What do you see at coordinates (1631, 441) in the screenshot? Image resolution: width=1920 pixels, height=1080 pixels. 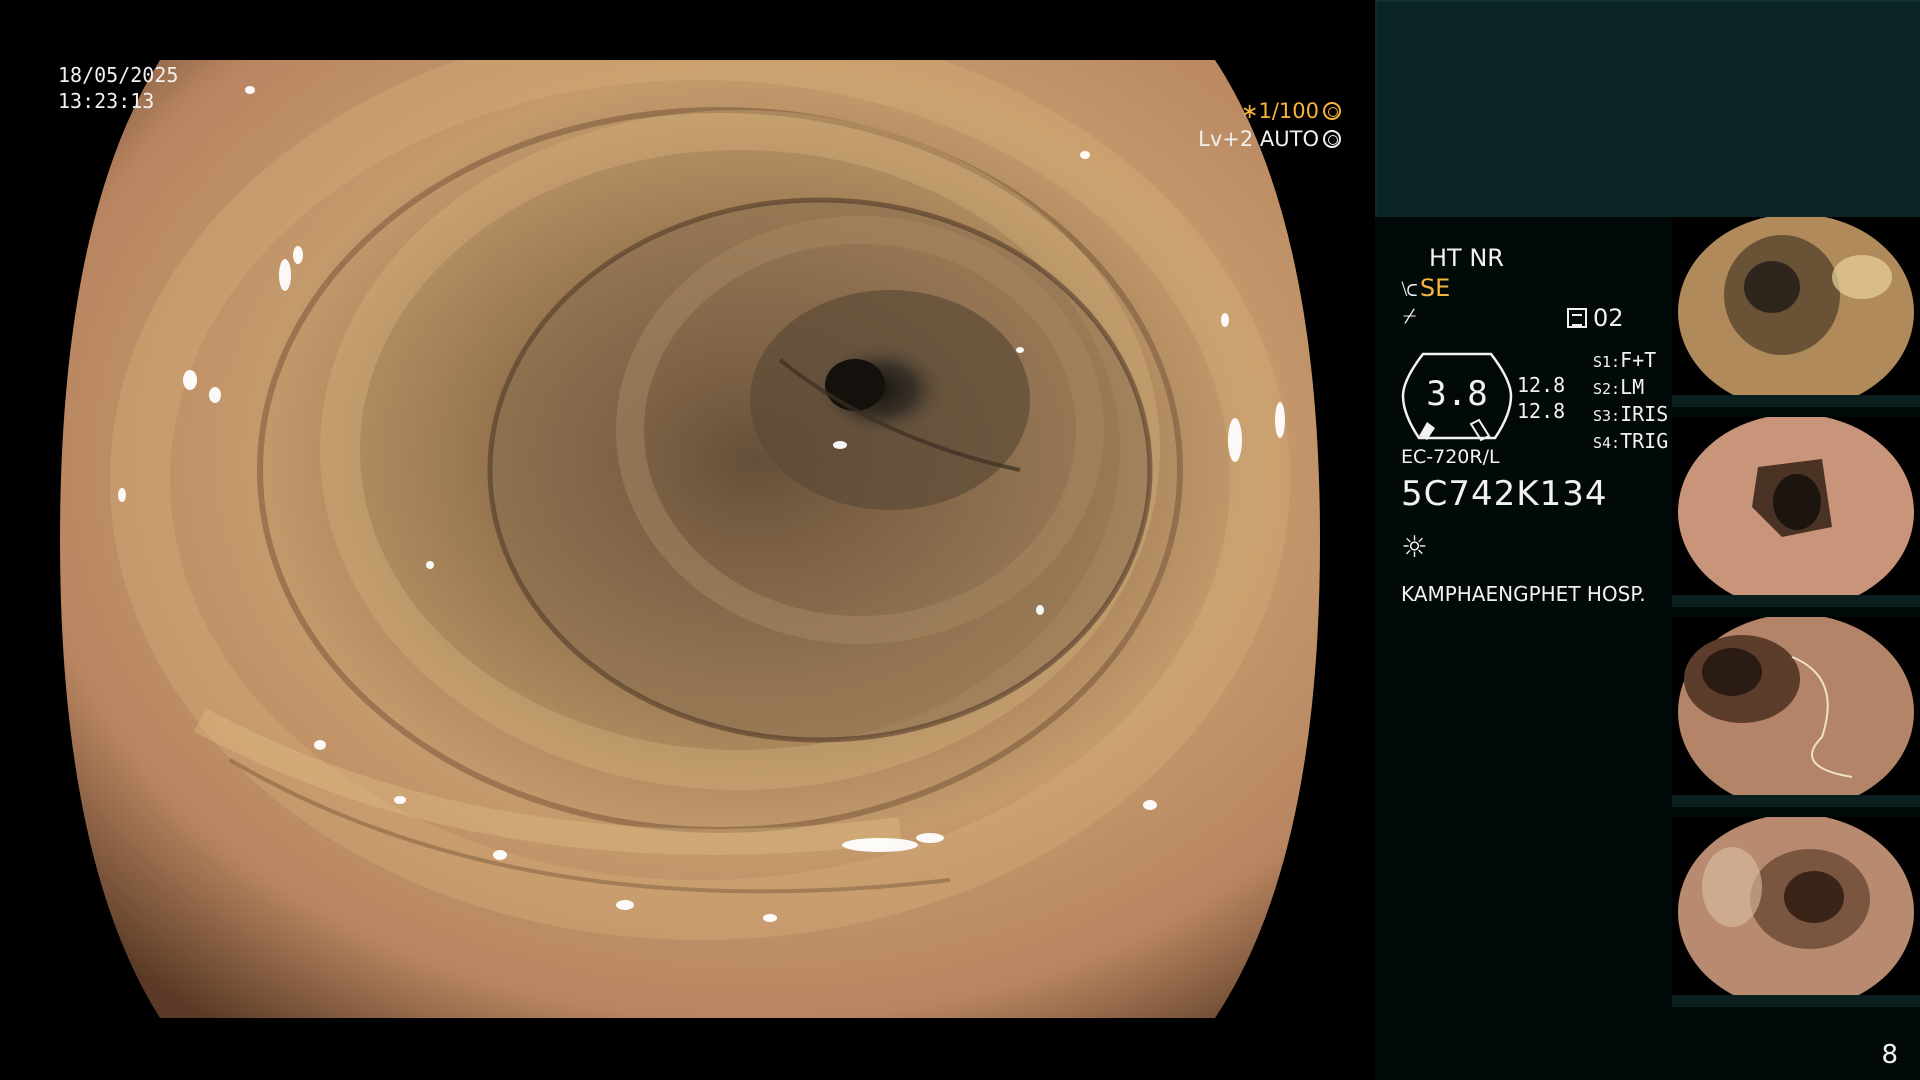 I see `switch-row: S4:TRIG` at bounding box center [1631, 441].